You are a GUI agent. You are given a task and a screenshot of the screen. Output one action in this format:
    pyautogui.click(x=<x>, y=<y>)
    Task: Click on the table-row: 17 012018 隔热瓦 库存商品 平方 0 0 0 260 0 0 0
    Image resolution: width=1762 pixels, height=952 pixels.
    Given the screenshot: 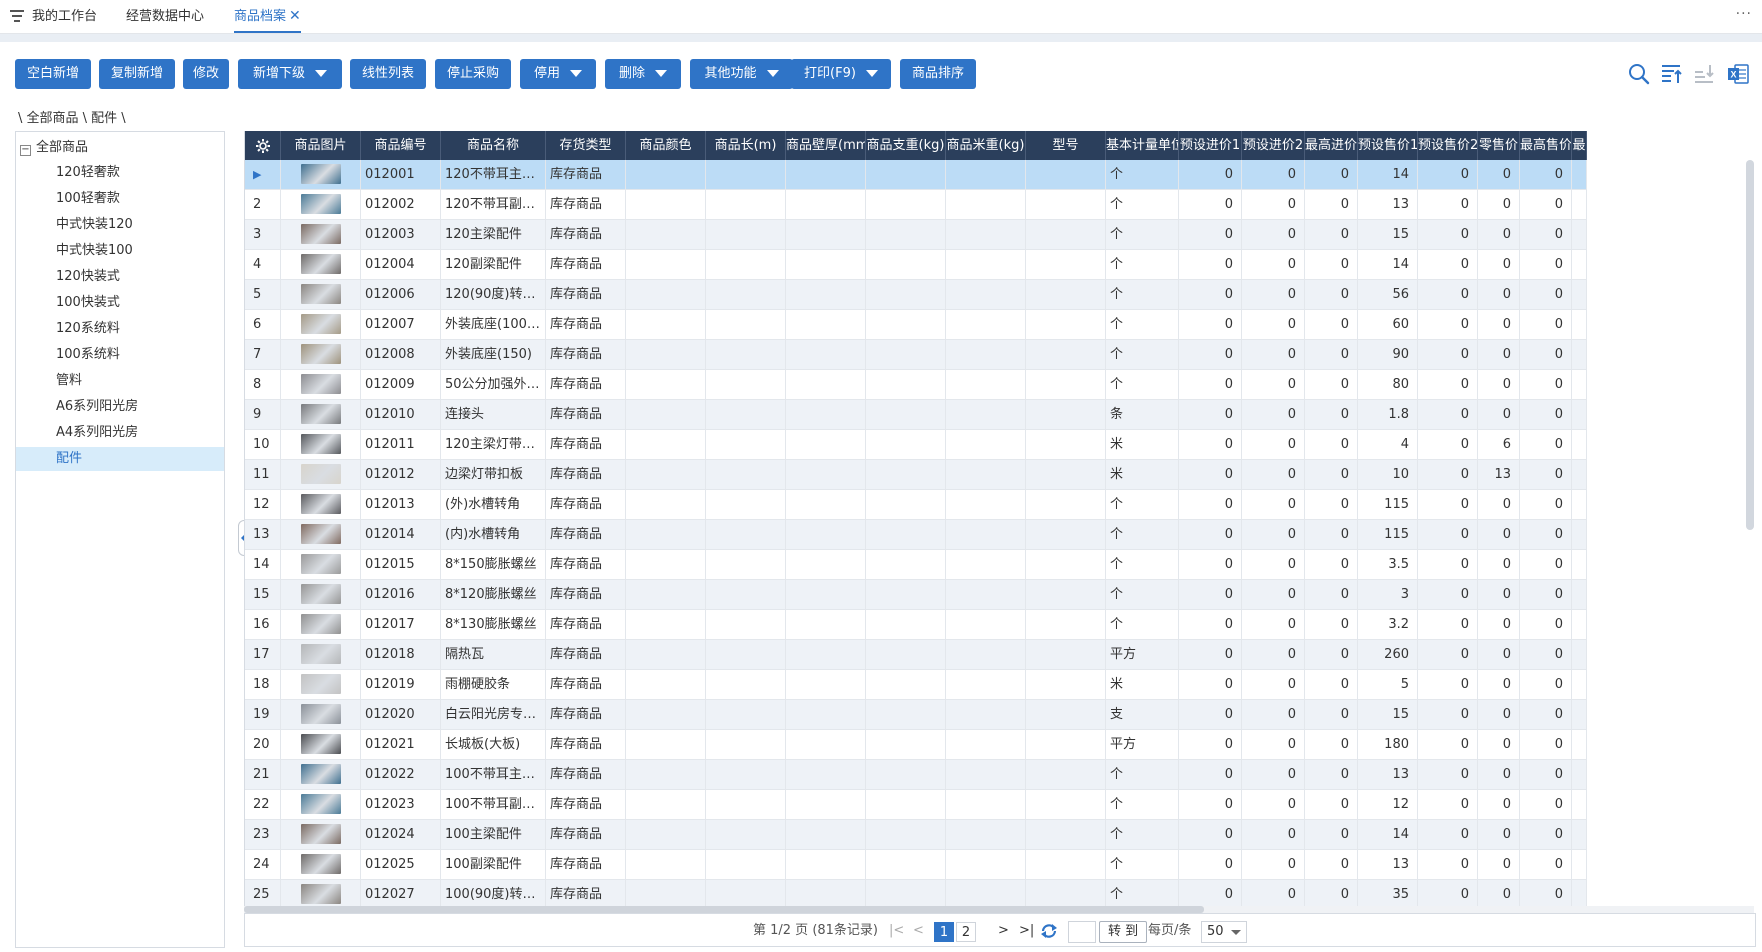 What is the action you would take?
    pyautogui.click(x=916, y=655)
    